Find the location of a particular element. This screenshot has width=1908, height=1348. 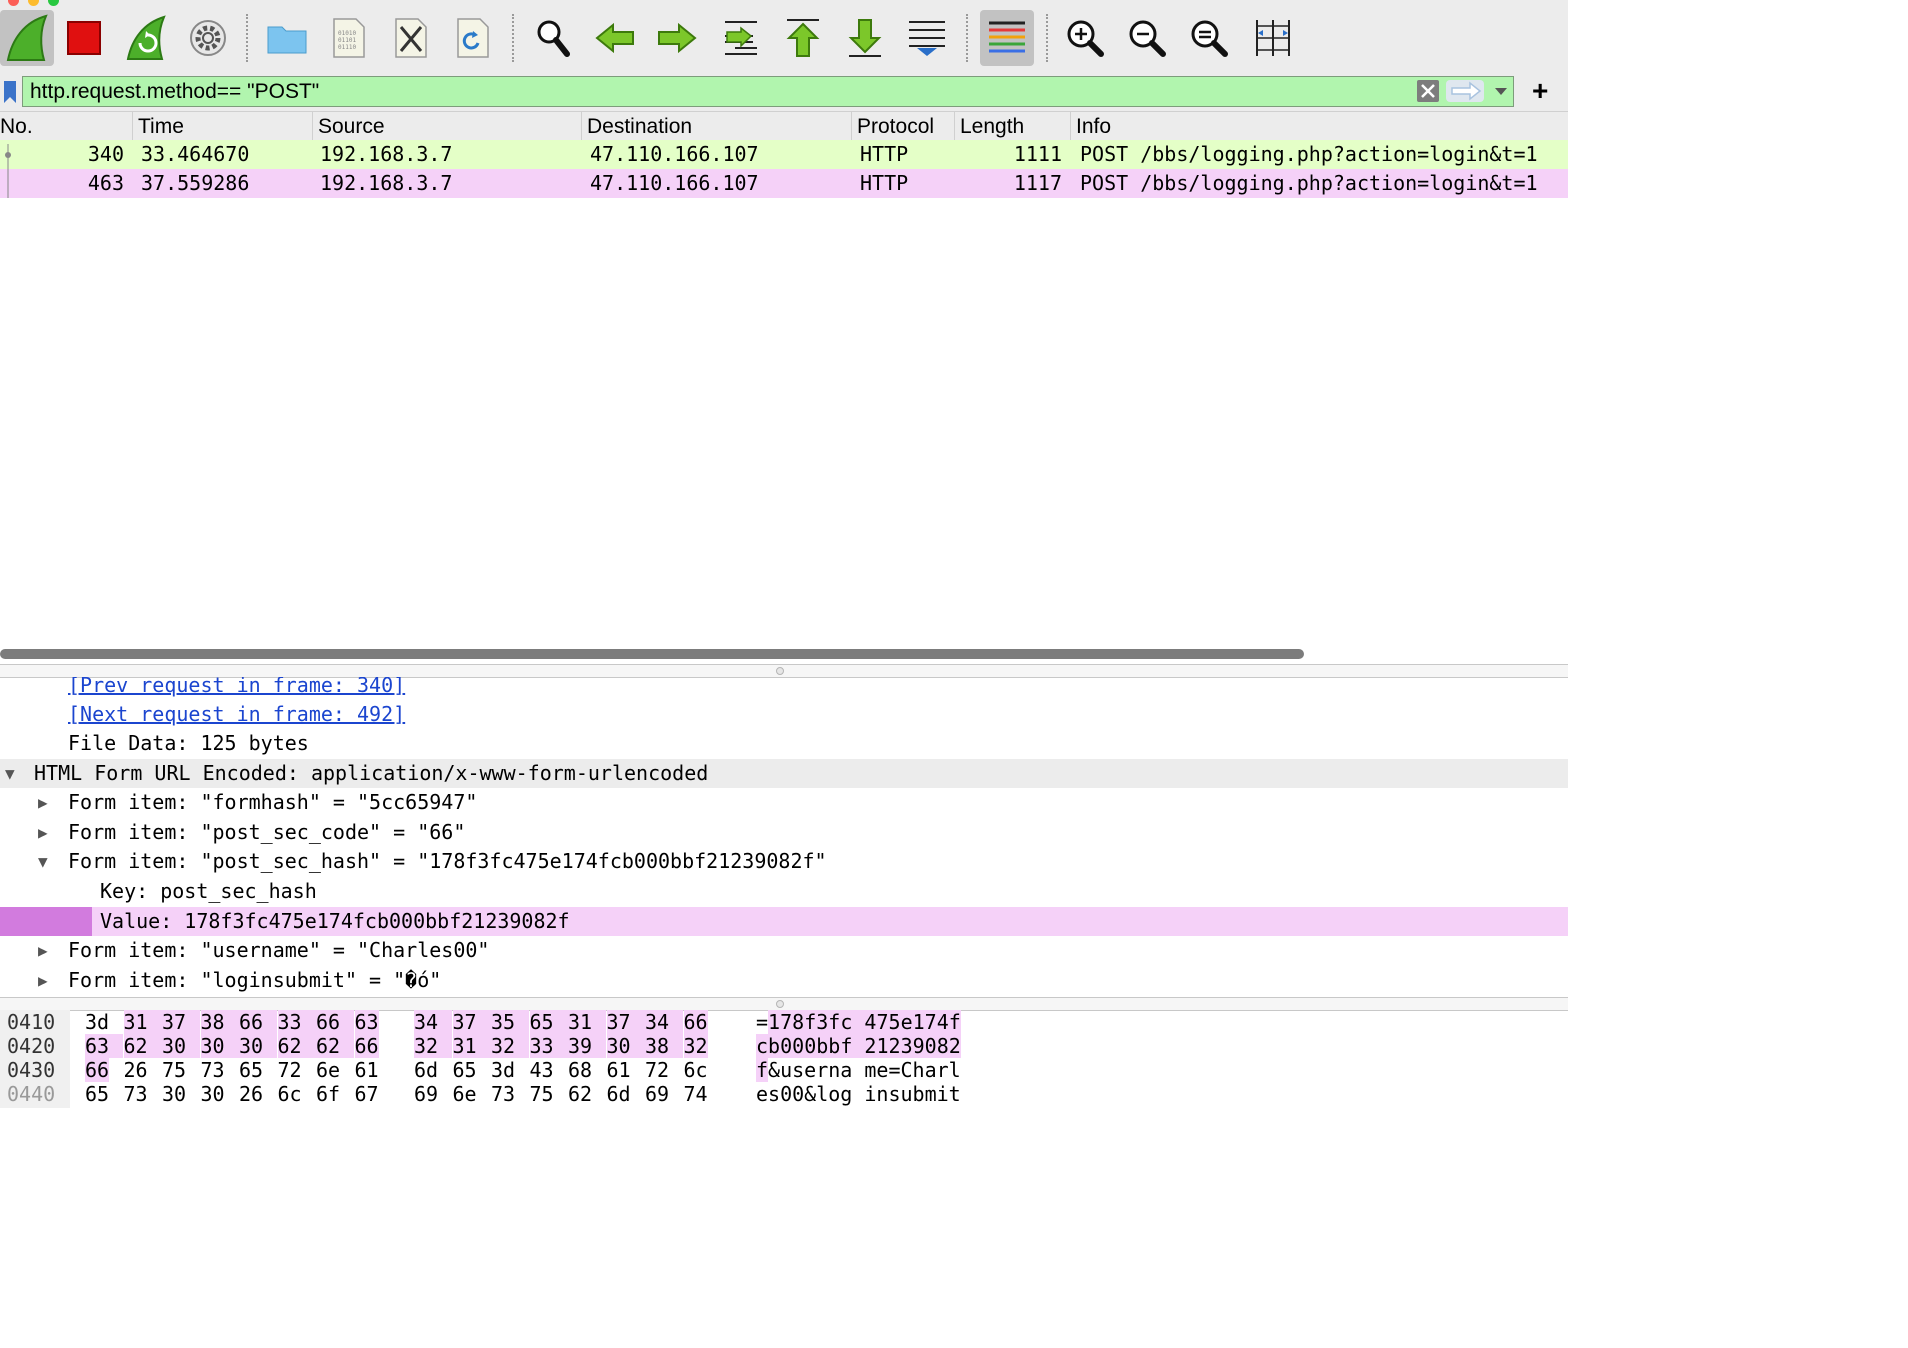

hex-byte: 74 is located at coordinates (696, 1094).